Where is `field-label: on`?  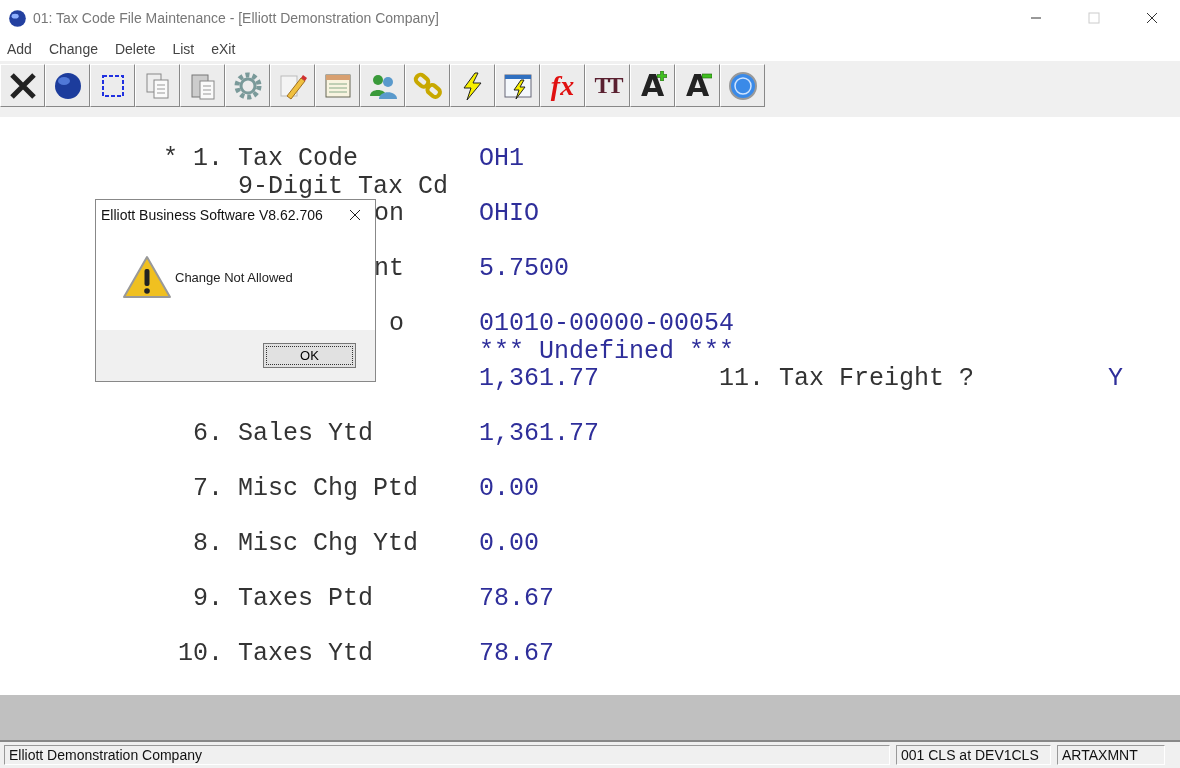
field-label: on is located at coordinates (389, 213).